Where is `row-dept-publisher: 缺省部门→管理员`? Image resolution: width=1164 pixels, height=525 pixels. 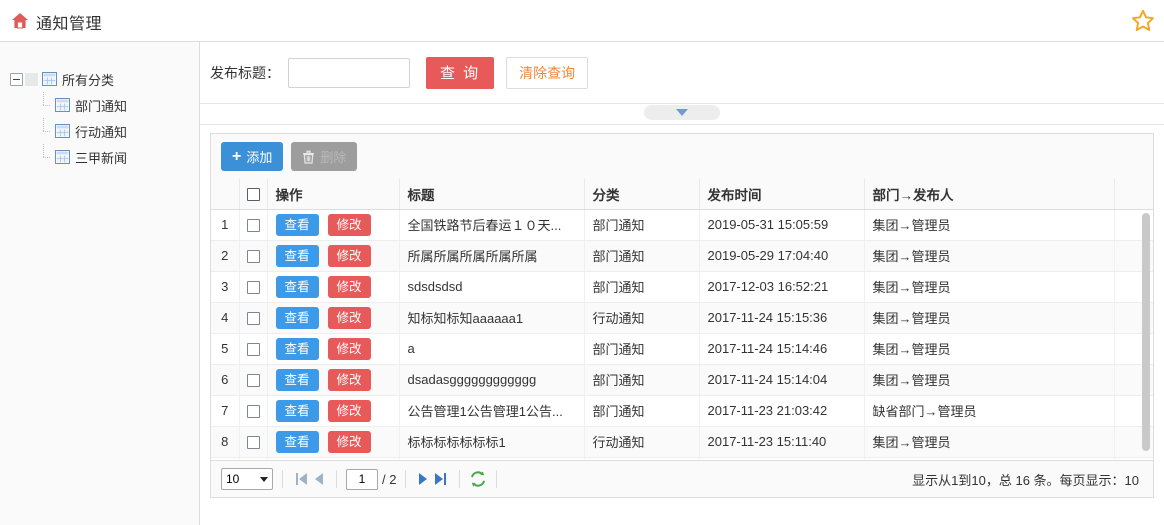 row-dept-publisher: 缺省部门→管理员 is located at coordinates (989, 411).